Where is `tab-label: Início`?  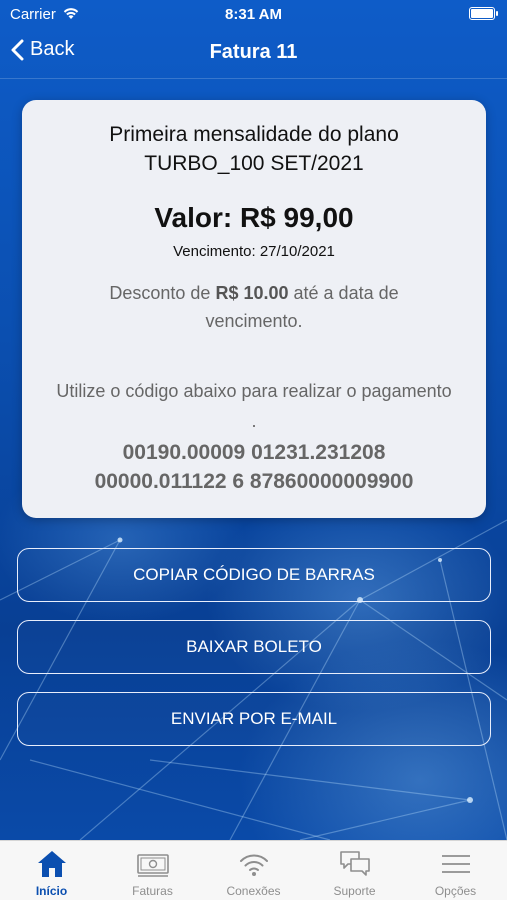
tab-label: Início is located at coordinates (51, 891).